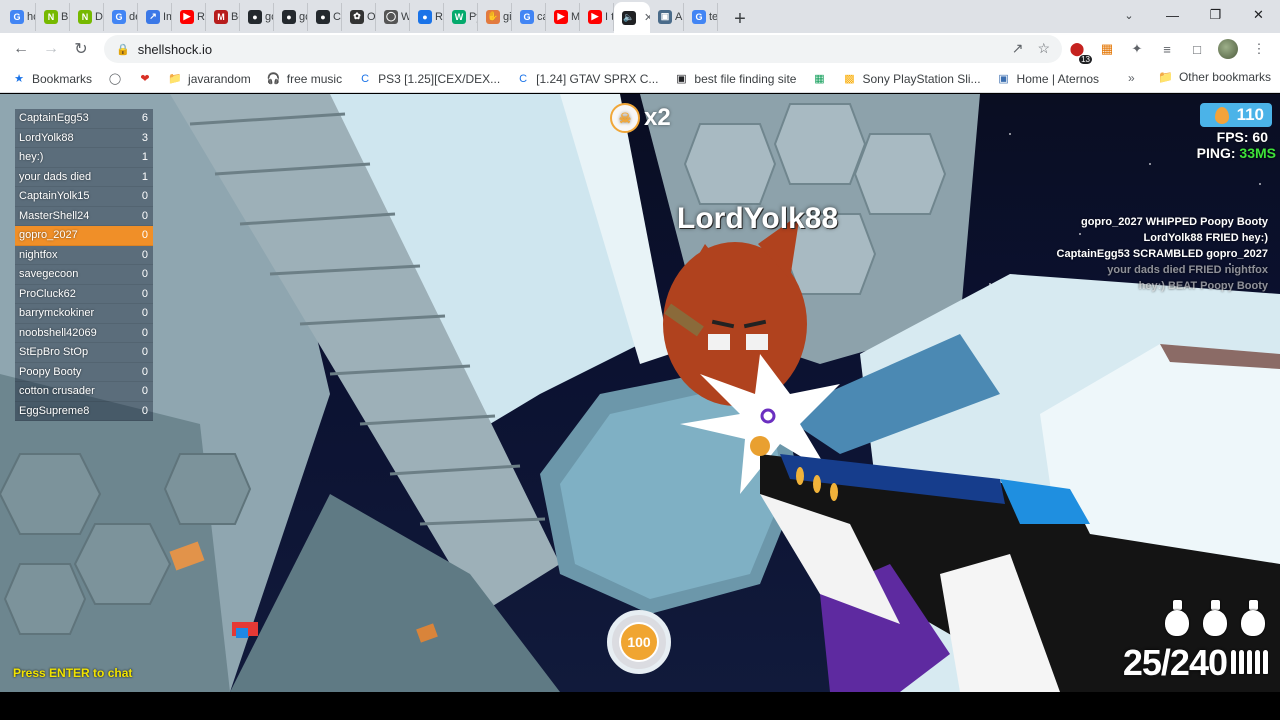 This screenshot has height=720, width=1280. I want to click on tab-search-icon: ⌄, so click(1129, 15).